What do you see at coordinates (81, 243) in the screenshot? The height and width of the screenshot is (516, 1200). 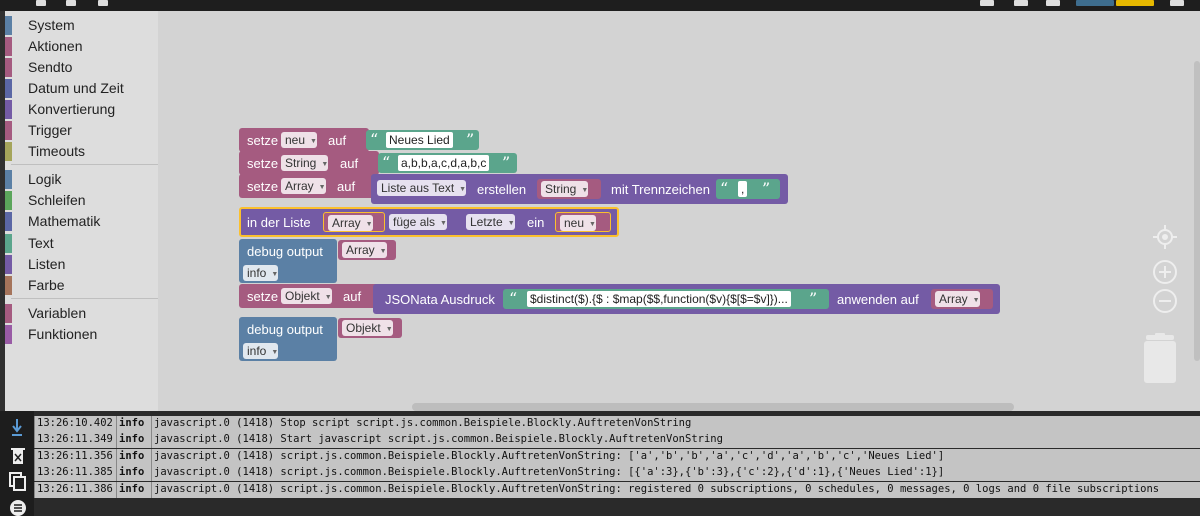 I see `toolbox-category-text: Text` at bounding box center [81, 243].